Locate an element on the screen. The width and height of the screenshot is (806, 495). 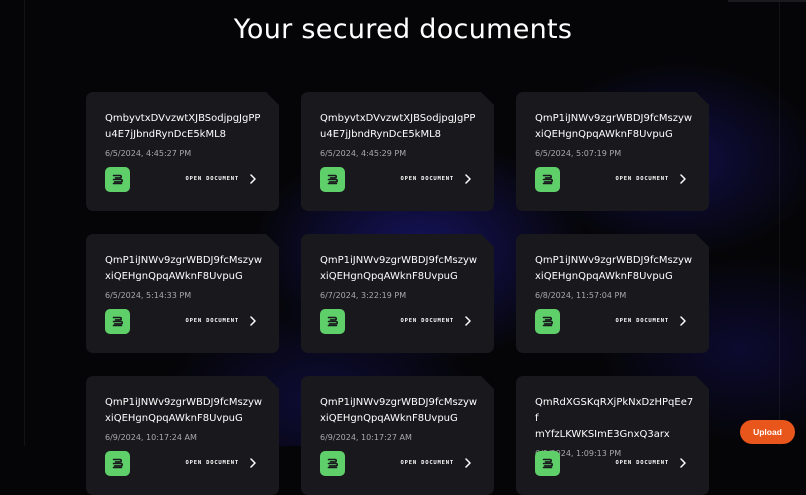
document-date: 6/9/2024, 10:17:27 AM is located at coordinates (366, 437).